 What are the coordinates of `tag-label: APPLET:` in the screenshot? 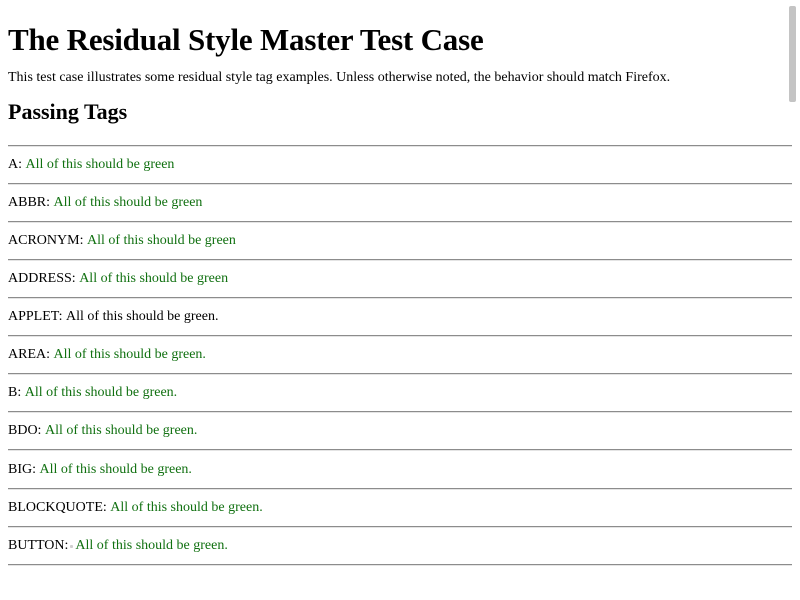 It's located at (35, 316).